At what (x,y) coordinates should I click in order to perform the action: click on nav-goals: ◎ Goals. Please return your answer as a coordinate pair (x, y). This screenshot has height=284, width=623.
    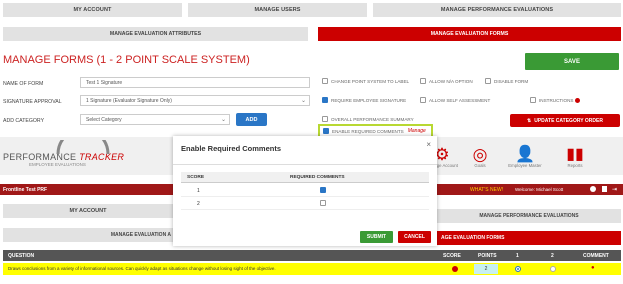
    Looking at the image, I should click on (480, 156).